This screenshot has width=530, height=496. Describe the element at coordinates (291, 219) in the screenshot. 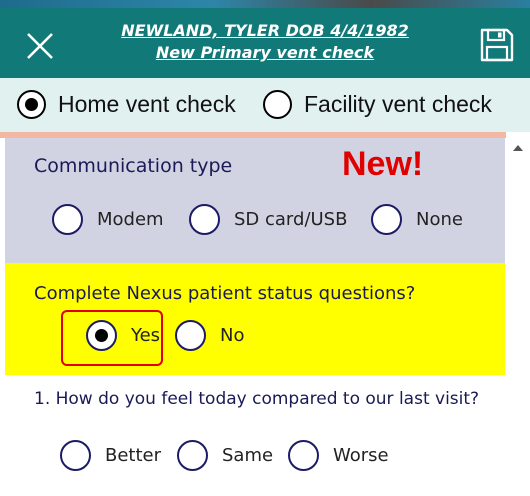

I see `radio-label: SD card/USB` at that location.